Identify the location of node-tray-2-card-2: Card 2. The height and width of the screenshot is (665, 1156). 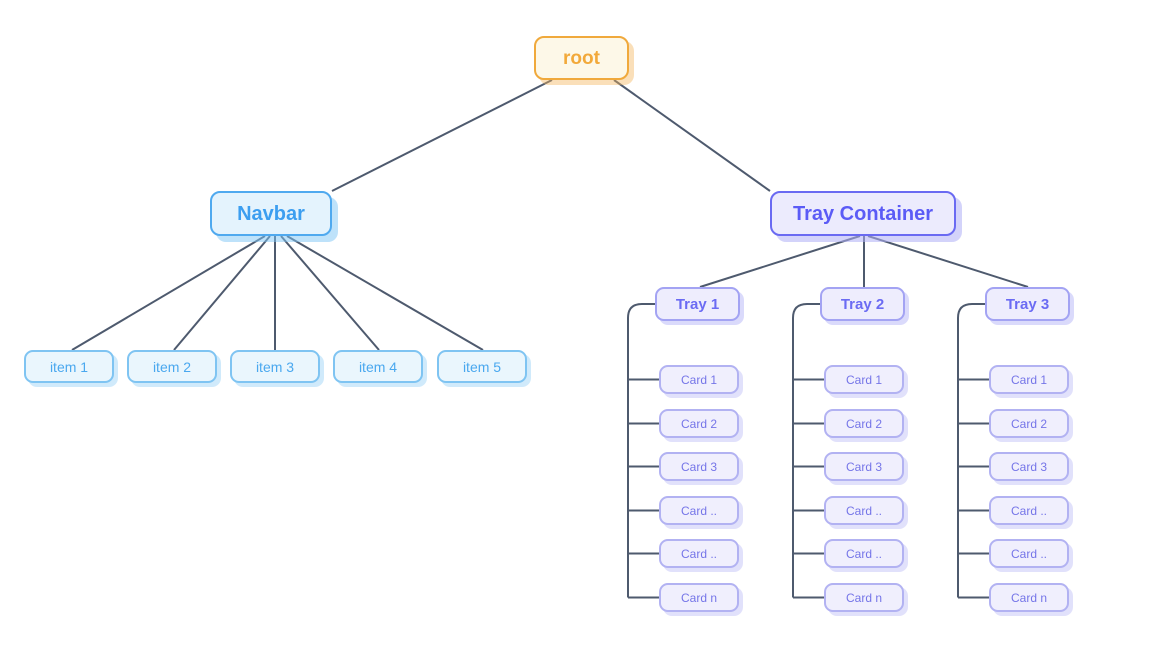
(864, 423).